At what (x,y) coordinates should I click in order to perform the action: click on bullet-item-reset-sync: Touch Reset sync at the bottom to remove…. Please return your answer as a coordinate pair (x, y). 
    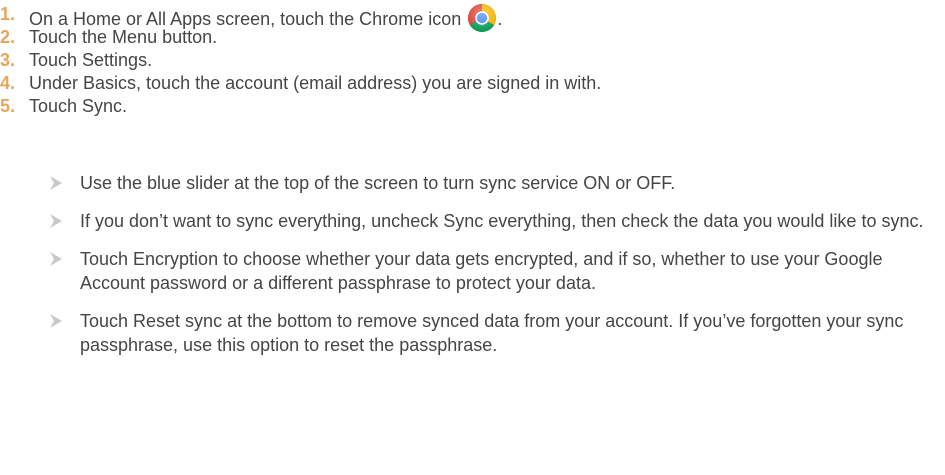
    Looking at the image, I should click on (472, 333).